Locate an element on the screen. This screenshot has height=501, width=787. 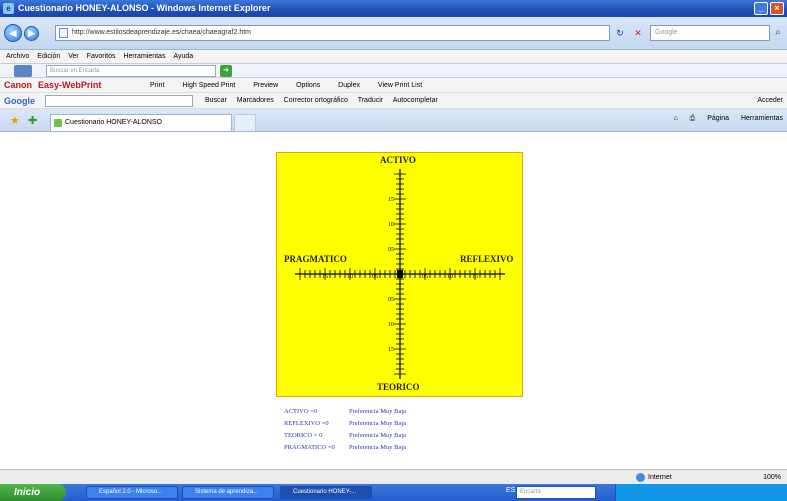
chart-svg: 15 10 05 05 10 15 15 10 05 05 10 15 is located at coordinates (400, 274).